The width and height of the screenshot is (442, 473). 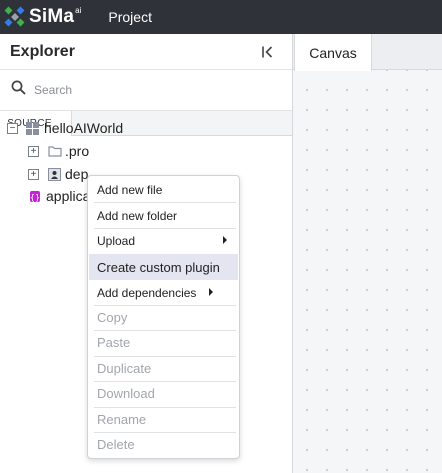 I want to click on project-grid-icon, so click(x=32, y=128).